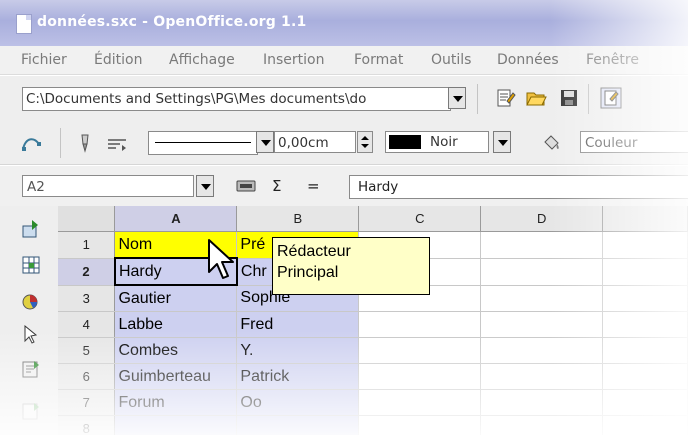 The width and height of the screenshot is (688, 435). Describe the element at coordinates (405, 142) in the screenshot. I see `line-color-swatch` at that location.